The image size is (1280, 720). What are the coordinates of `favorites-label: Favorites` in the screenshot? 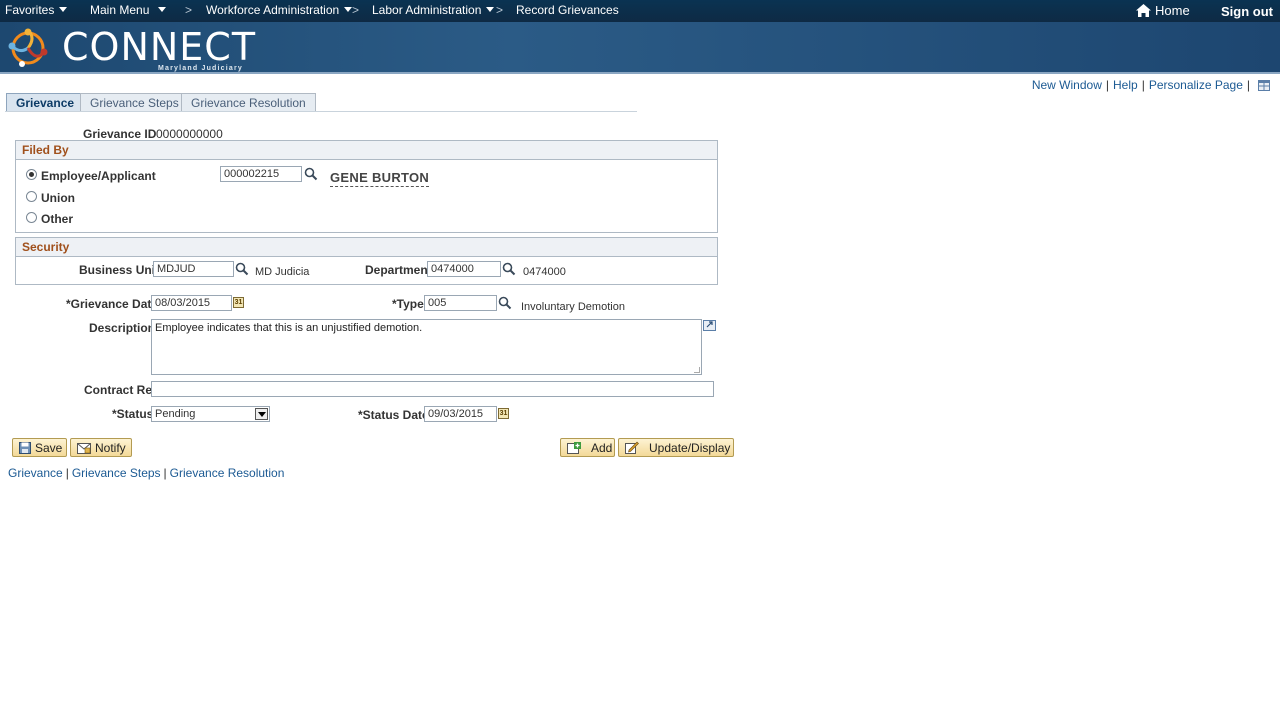 It's located at (30, 10).